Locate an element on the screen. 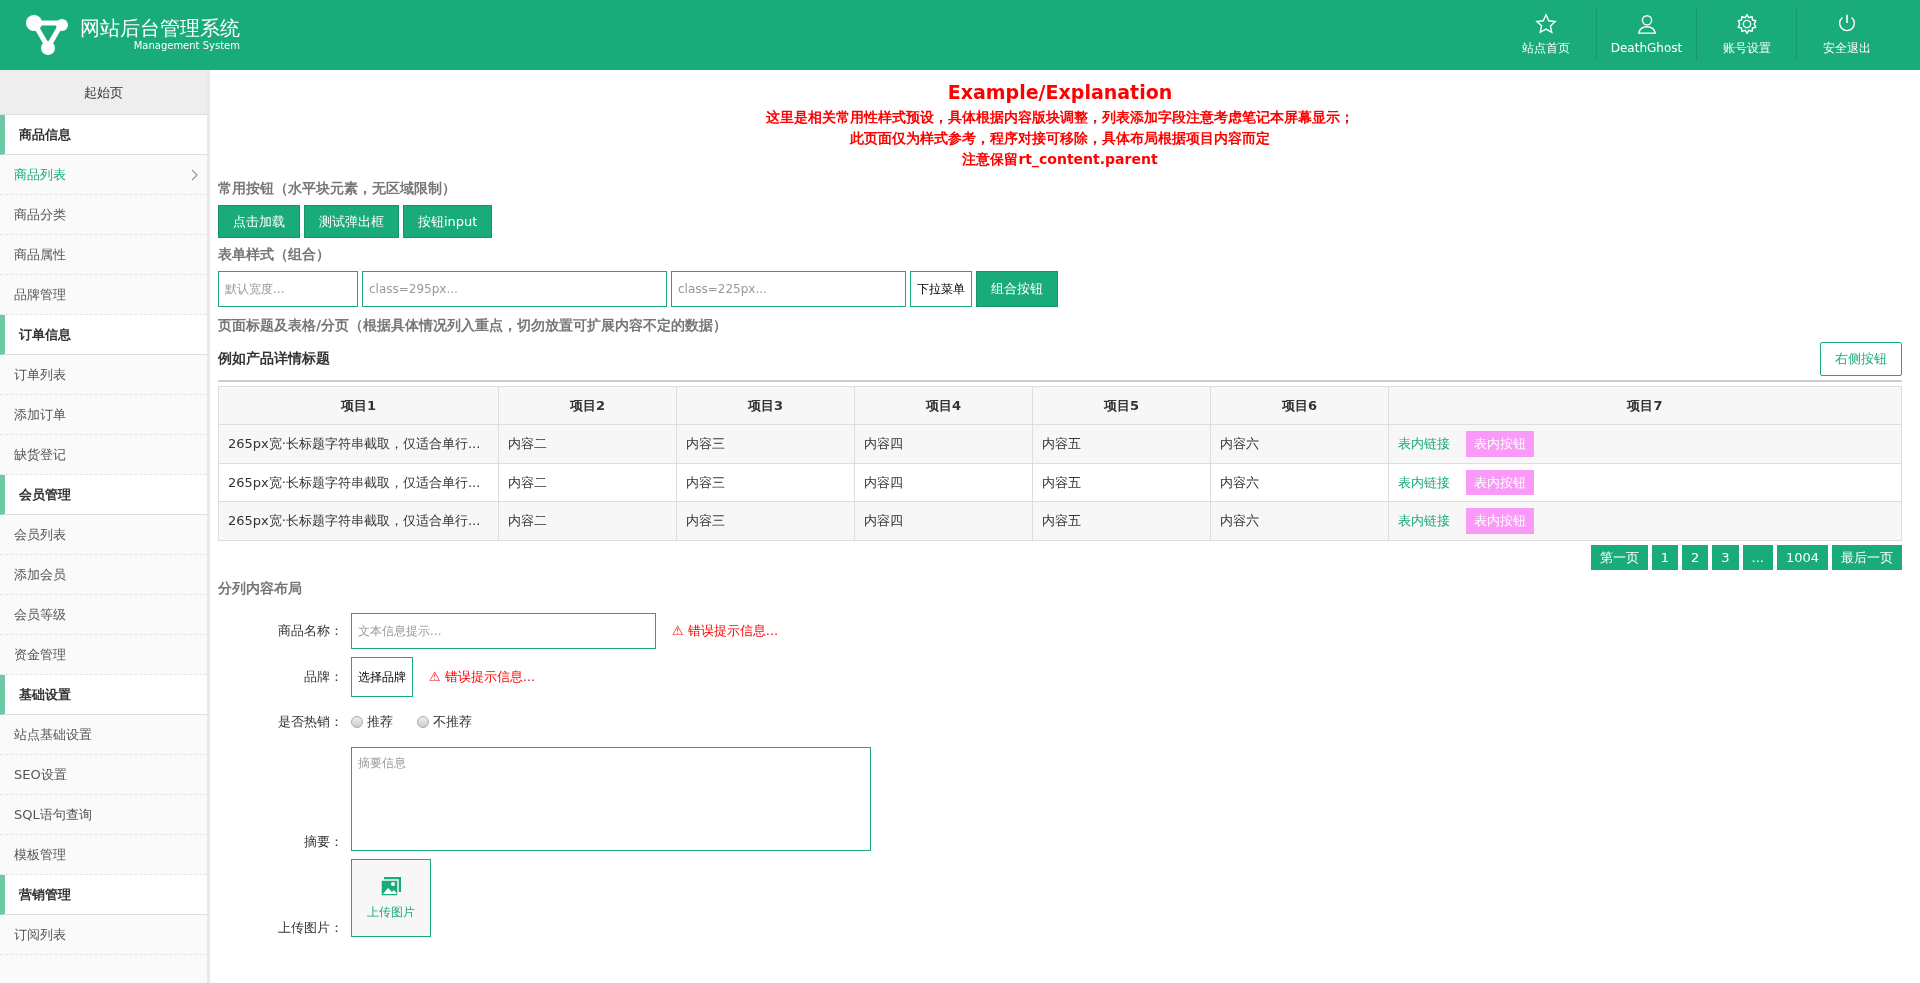 The width and height of the screenshot is (1920, 983). sidebar-group-title: 商品信息 is located at coordinates (103, 135).